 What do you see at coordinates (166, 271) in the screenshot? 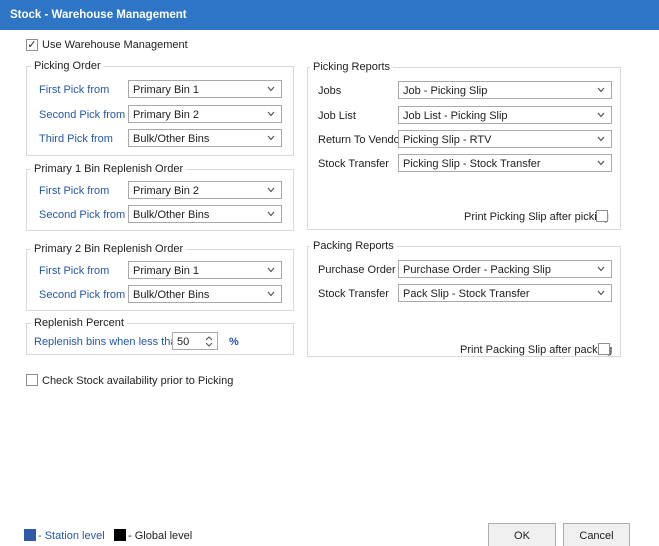
I see `primary2-first-value: Primary Bin 1` at bounding box center [166, 271].